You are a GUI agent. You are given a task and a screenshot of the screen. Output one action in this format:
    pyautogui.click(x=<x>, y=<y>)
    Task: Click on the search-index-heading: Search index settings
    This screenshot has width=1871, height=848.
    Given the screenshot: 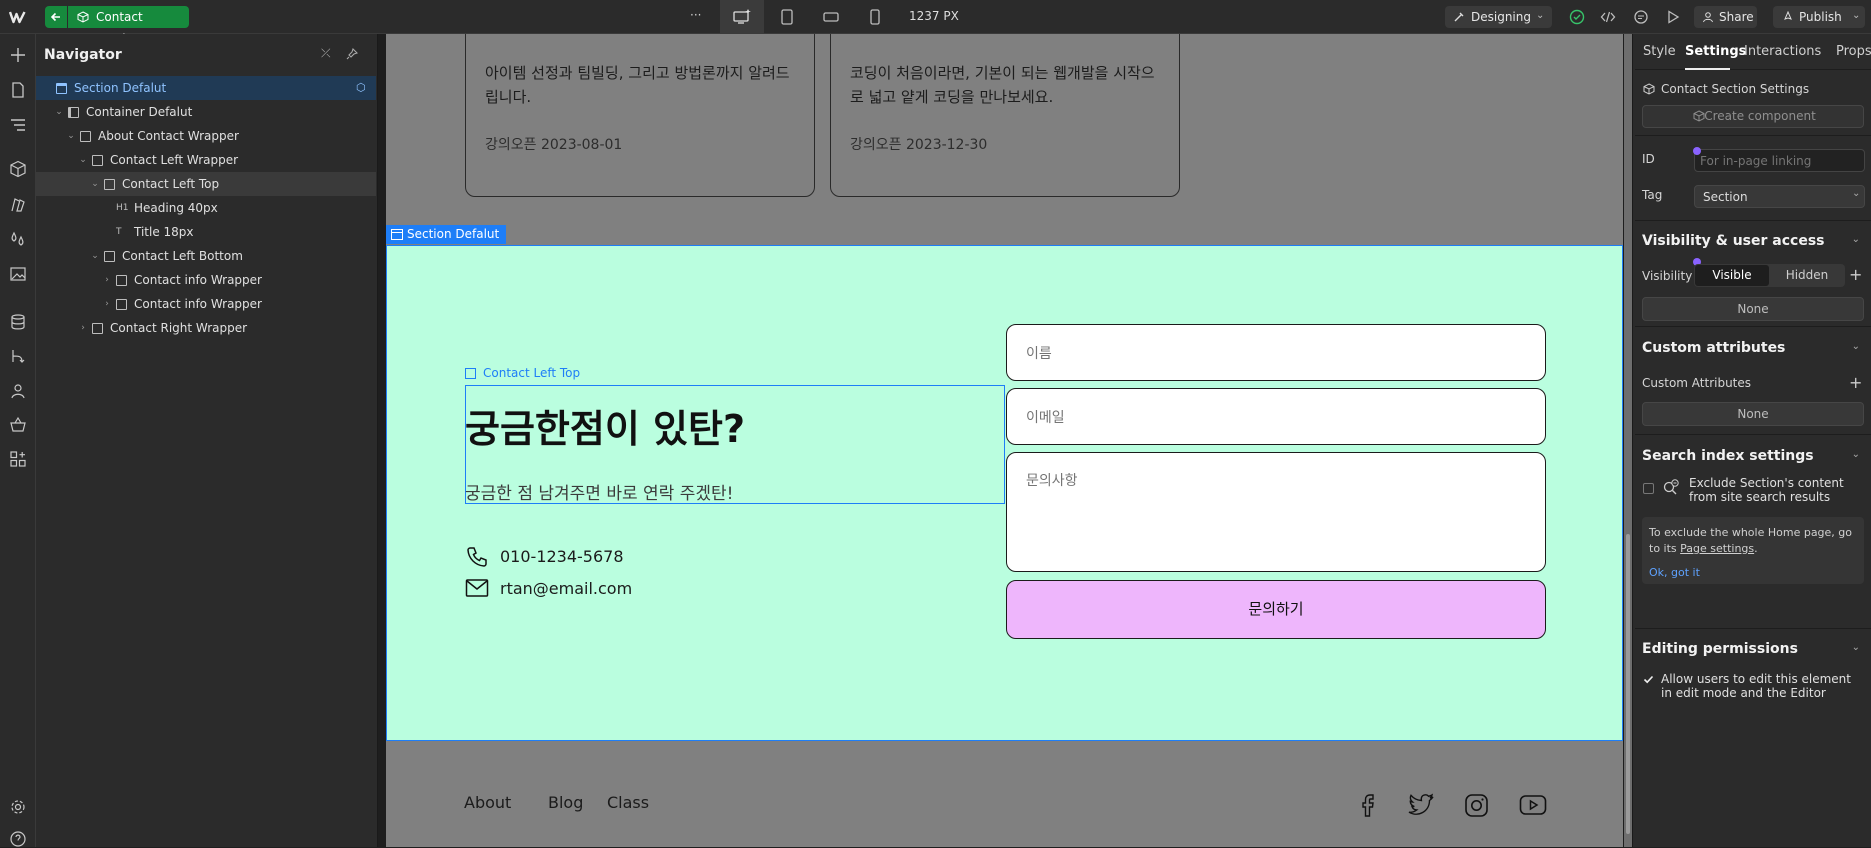 What is the action you would take?
    pyautogui.click(x=1728, y=456)
    